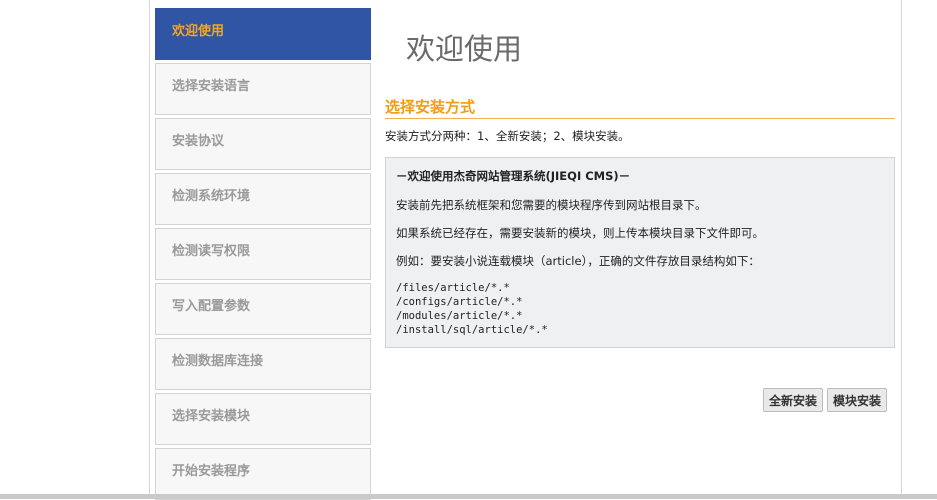 This screenshot has width=937, height=500. I want to click on bottom-scrollbar, so click(468, 496).